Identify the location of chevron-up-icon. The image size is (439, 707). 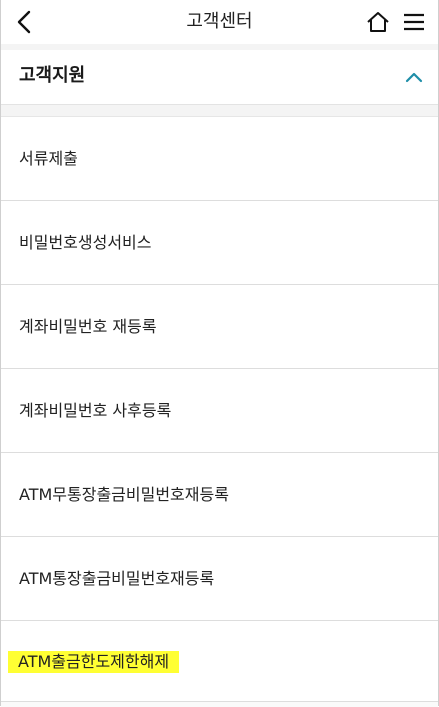
(414, 77).